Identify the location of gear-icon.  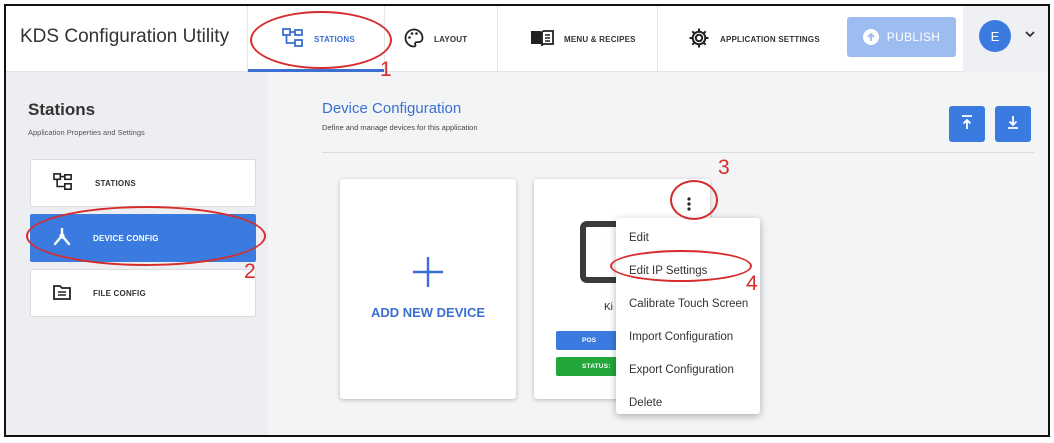
(699, 39).